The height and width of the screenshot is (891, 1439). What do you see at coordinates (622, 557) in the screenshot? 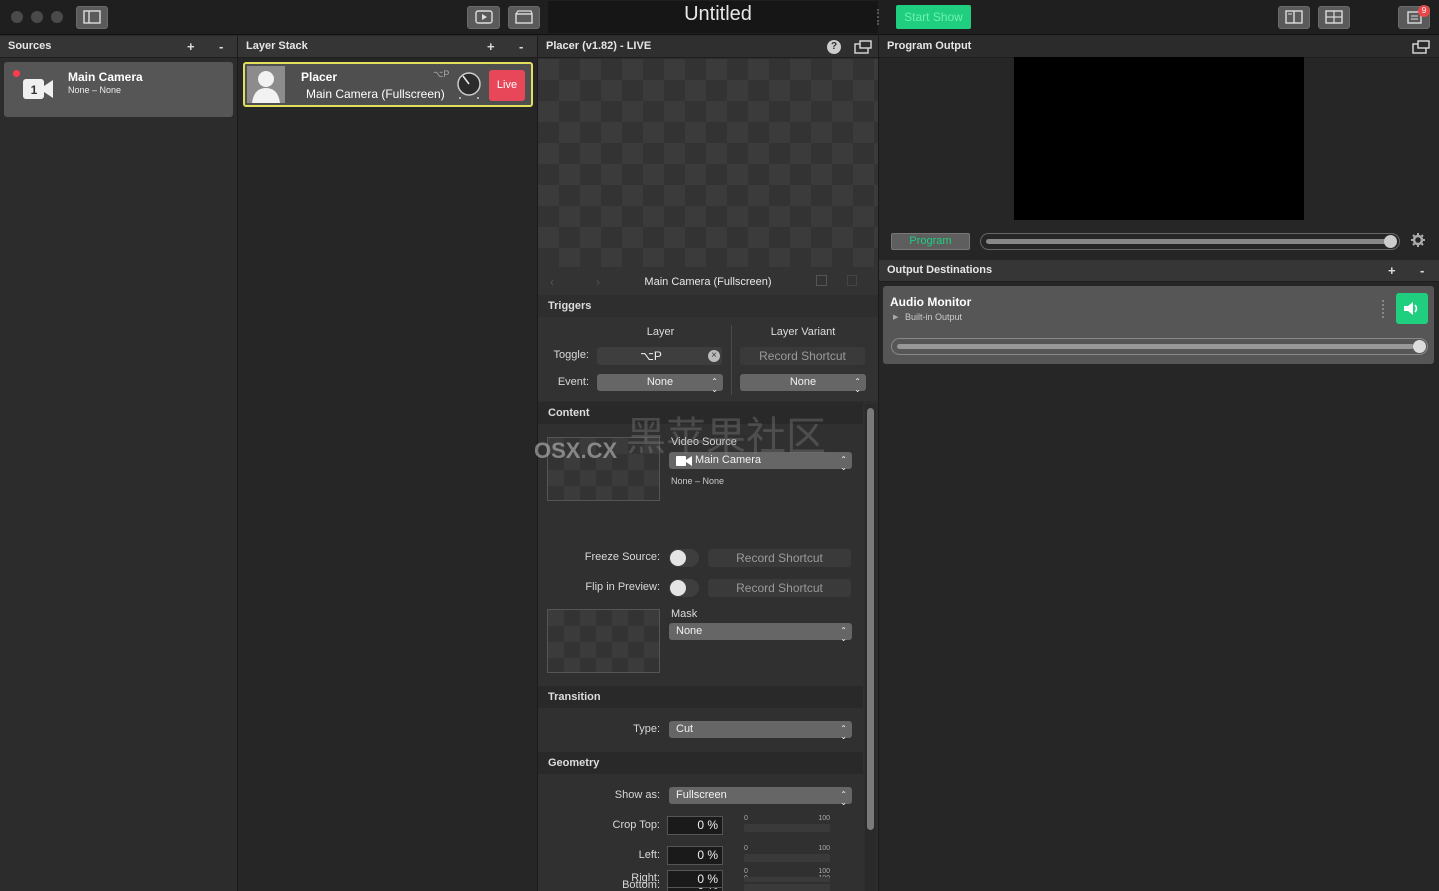
I see `freeze-source-label: Freeze Source:` at bounding box center [622, 557].